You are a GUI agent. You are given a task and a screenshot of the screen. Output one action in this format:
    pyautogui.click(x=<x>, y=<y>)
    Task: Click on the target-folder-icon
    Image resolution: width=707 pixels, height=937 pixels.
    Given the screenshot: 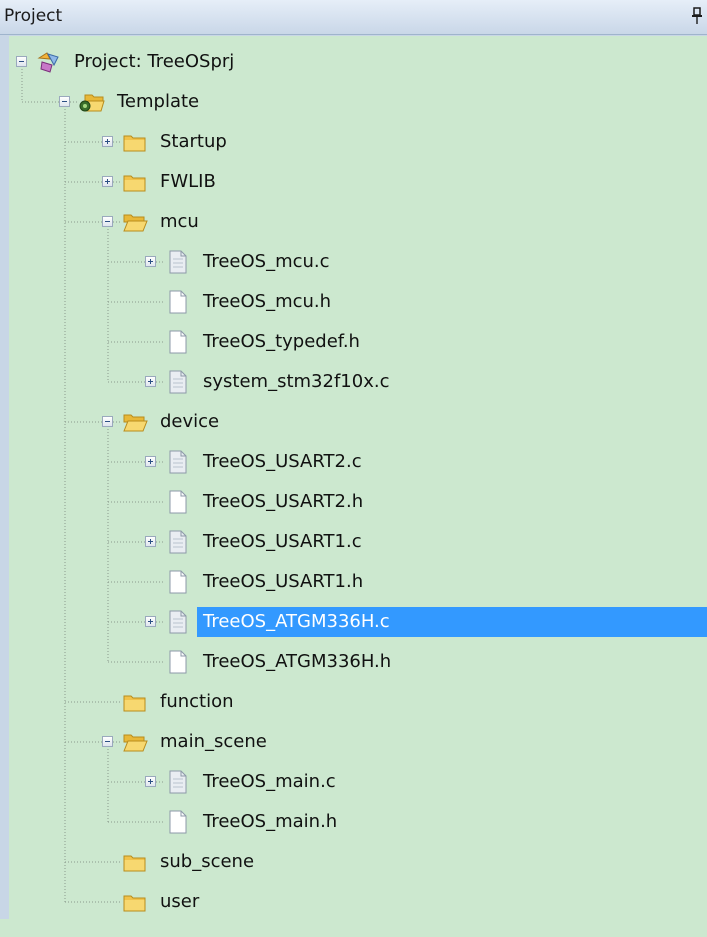 What is the action you would take?
    pyautogui.click(x=92, y=102)
    